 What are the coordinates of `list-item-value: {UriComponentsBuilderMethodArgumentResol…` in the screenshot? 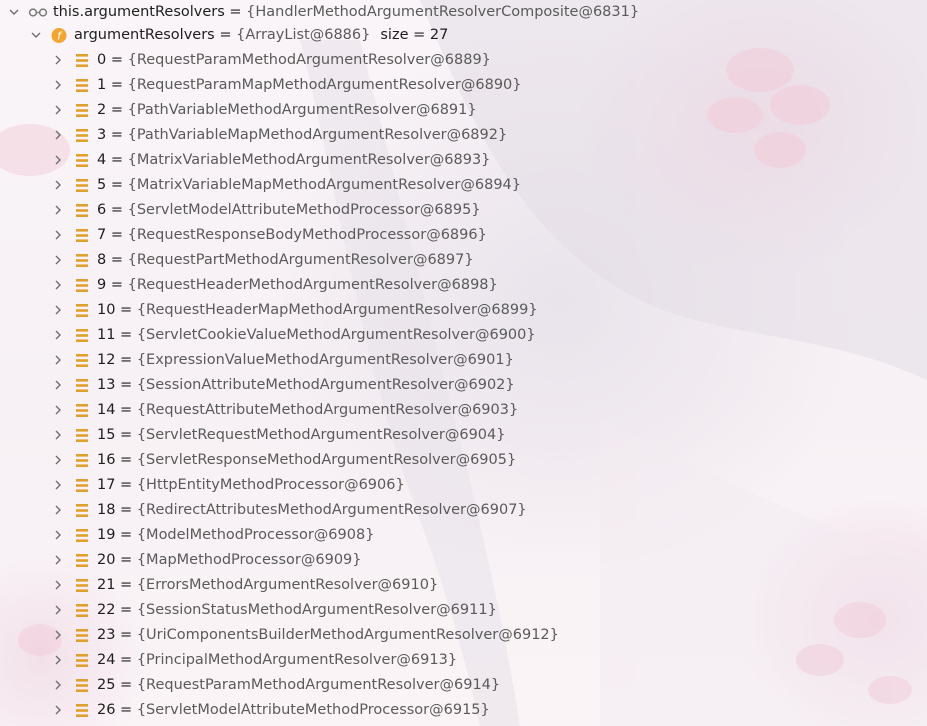 It's located at (347, 635).